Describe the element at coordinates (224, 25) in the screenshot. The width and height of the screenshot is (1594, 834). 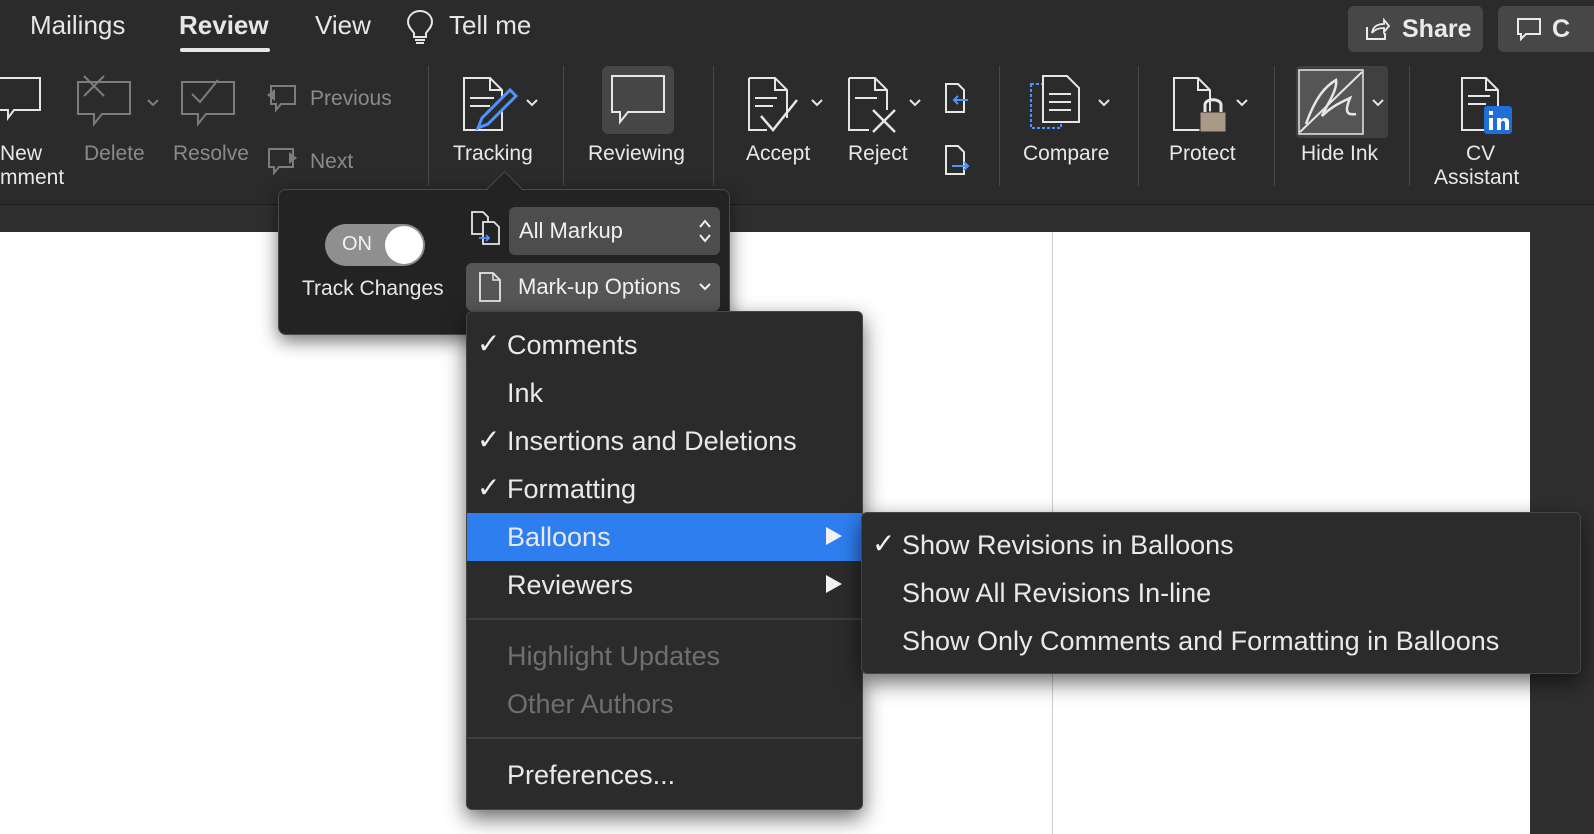
I see `tab-review: Review` at that location.